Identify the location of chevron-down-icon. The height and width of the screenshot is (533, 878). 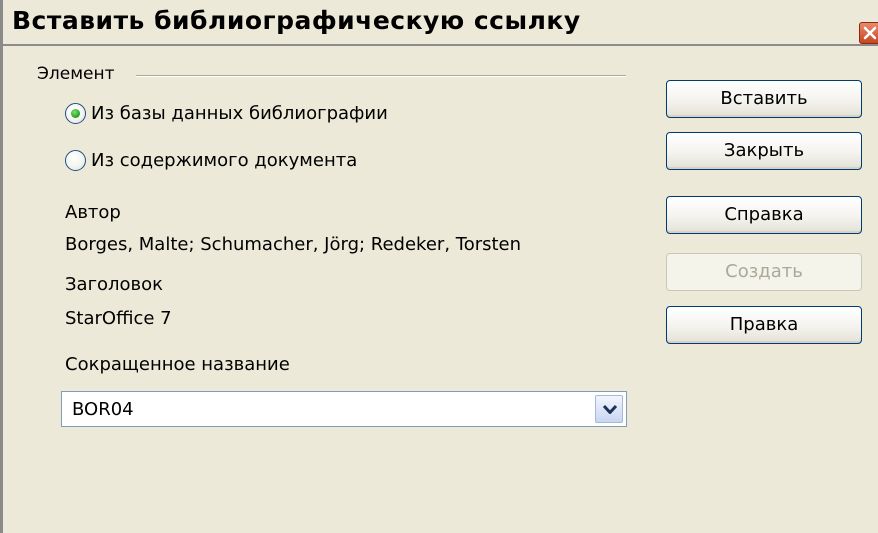
(610, 409).